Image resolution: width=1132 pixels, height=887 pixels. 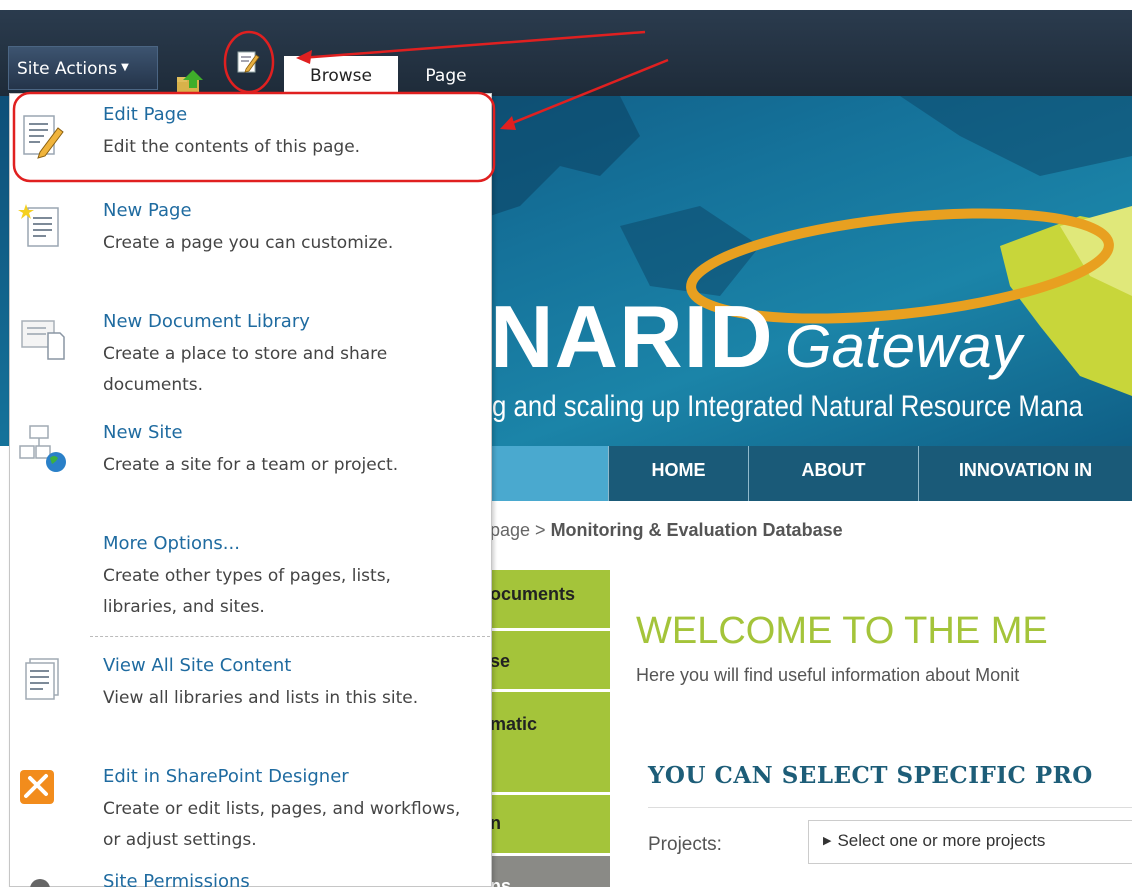 I want to click on annotation-overlay, so click(x=340, y=106).